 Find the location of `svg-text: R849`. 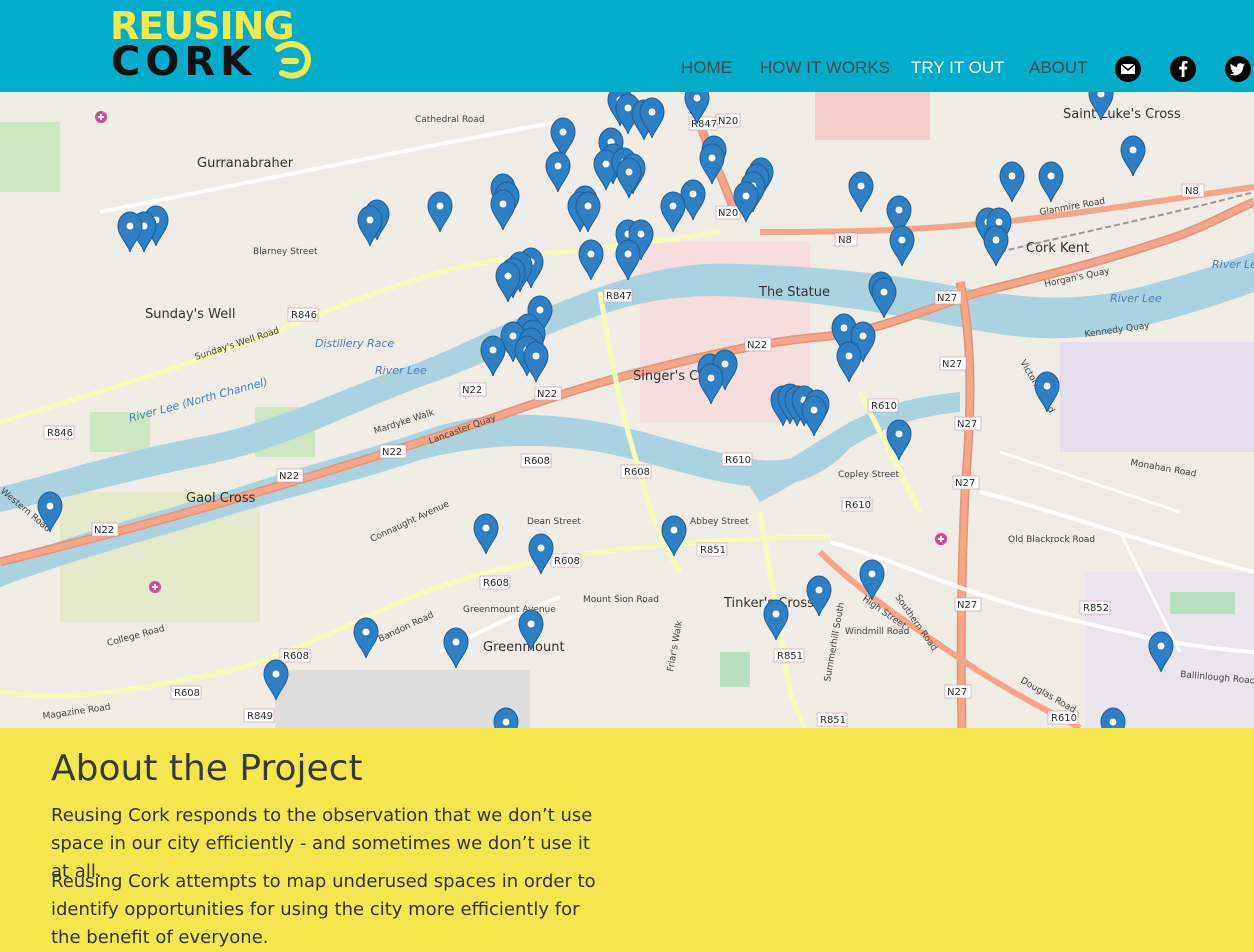

svg-text: R849 is located at coordinates (260, 716).